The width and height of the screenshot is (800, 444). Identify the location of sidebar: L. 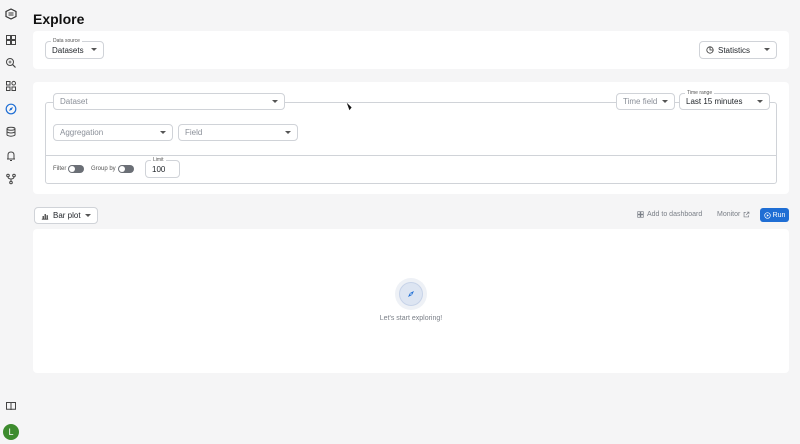
(11, 222).